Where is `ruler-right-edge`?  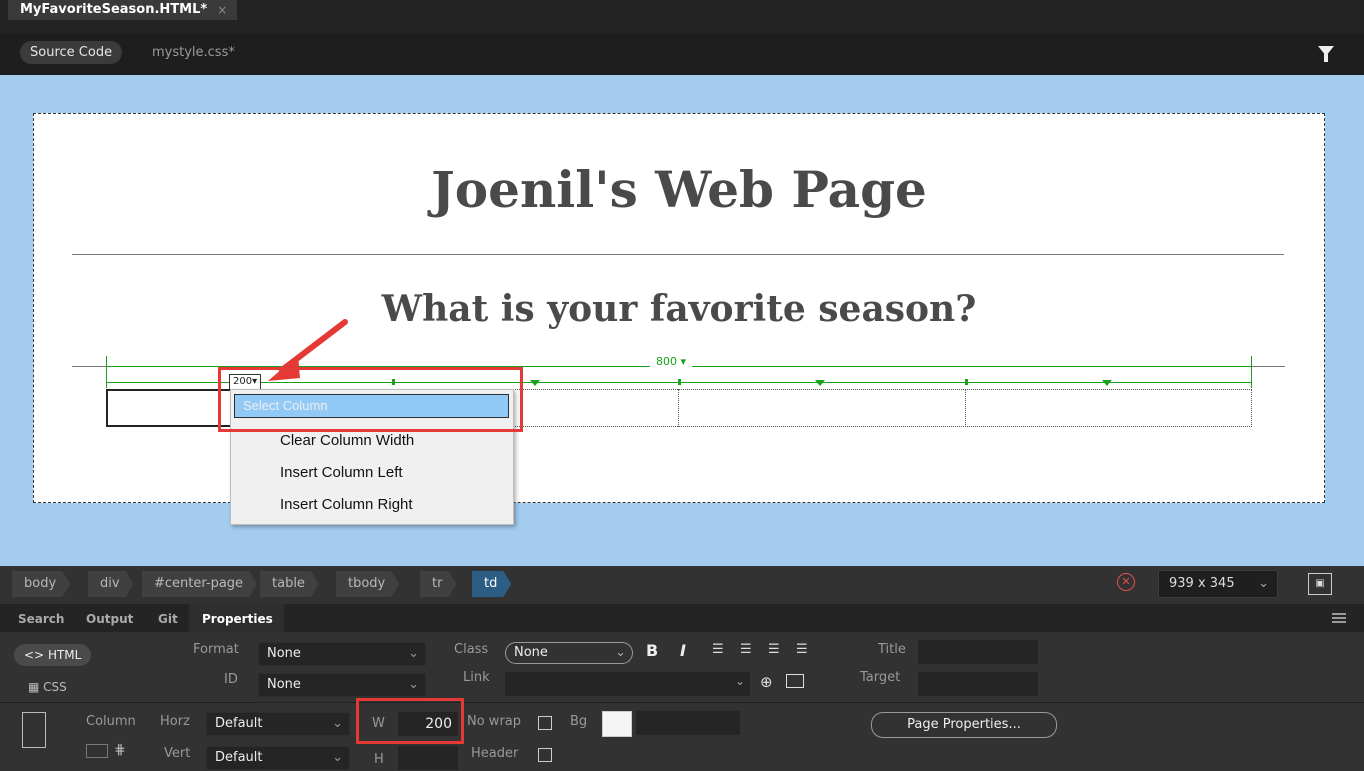 ruler-right-edge is located at coordinates (1251, 372).